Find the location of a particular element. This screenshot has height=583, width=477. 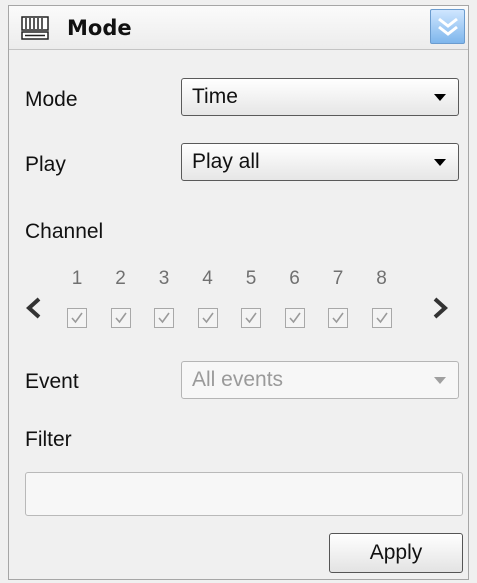

channel-number: 5 is located at coordinates (251, 278).